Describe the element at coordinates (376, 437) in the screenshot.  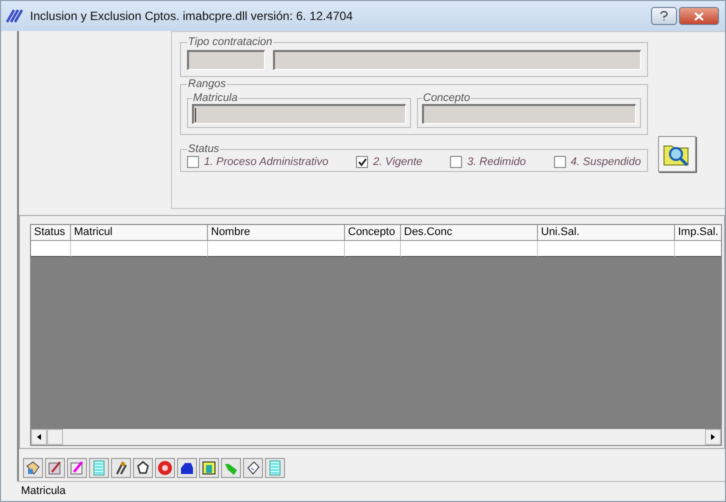
I see `horizontal-scrollbar` at that location.